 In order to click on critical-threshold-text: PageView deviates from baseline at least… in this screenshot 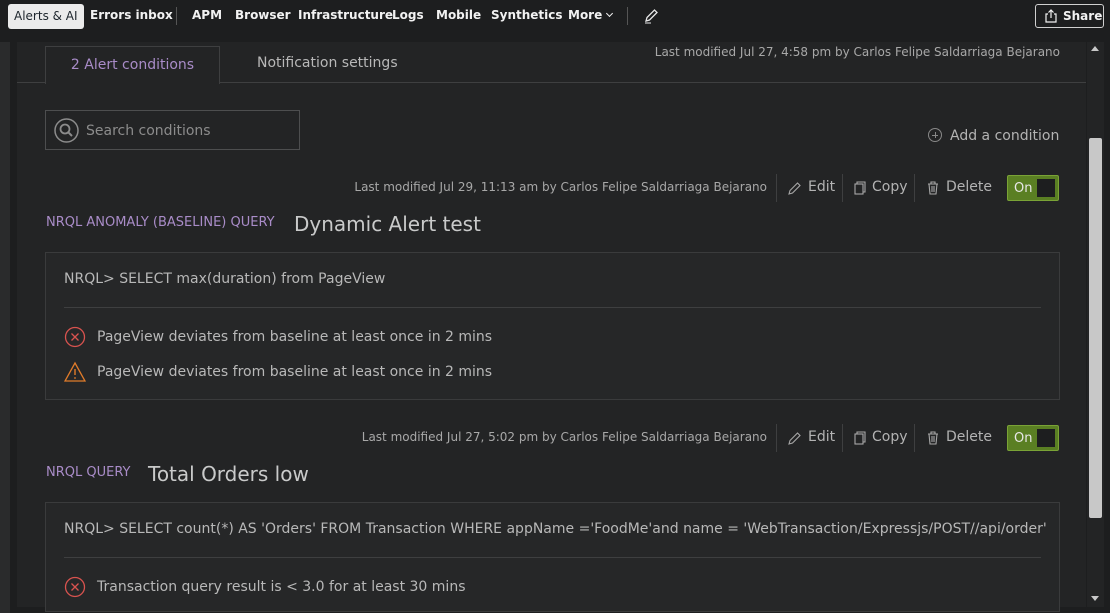, I will do `click(295, 337)`.